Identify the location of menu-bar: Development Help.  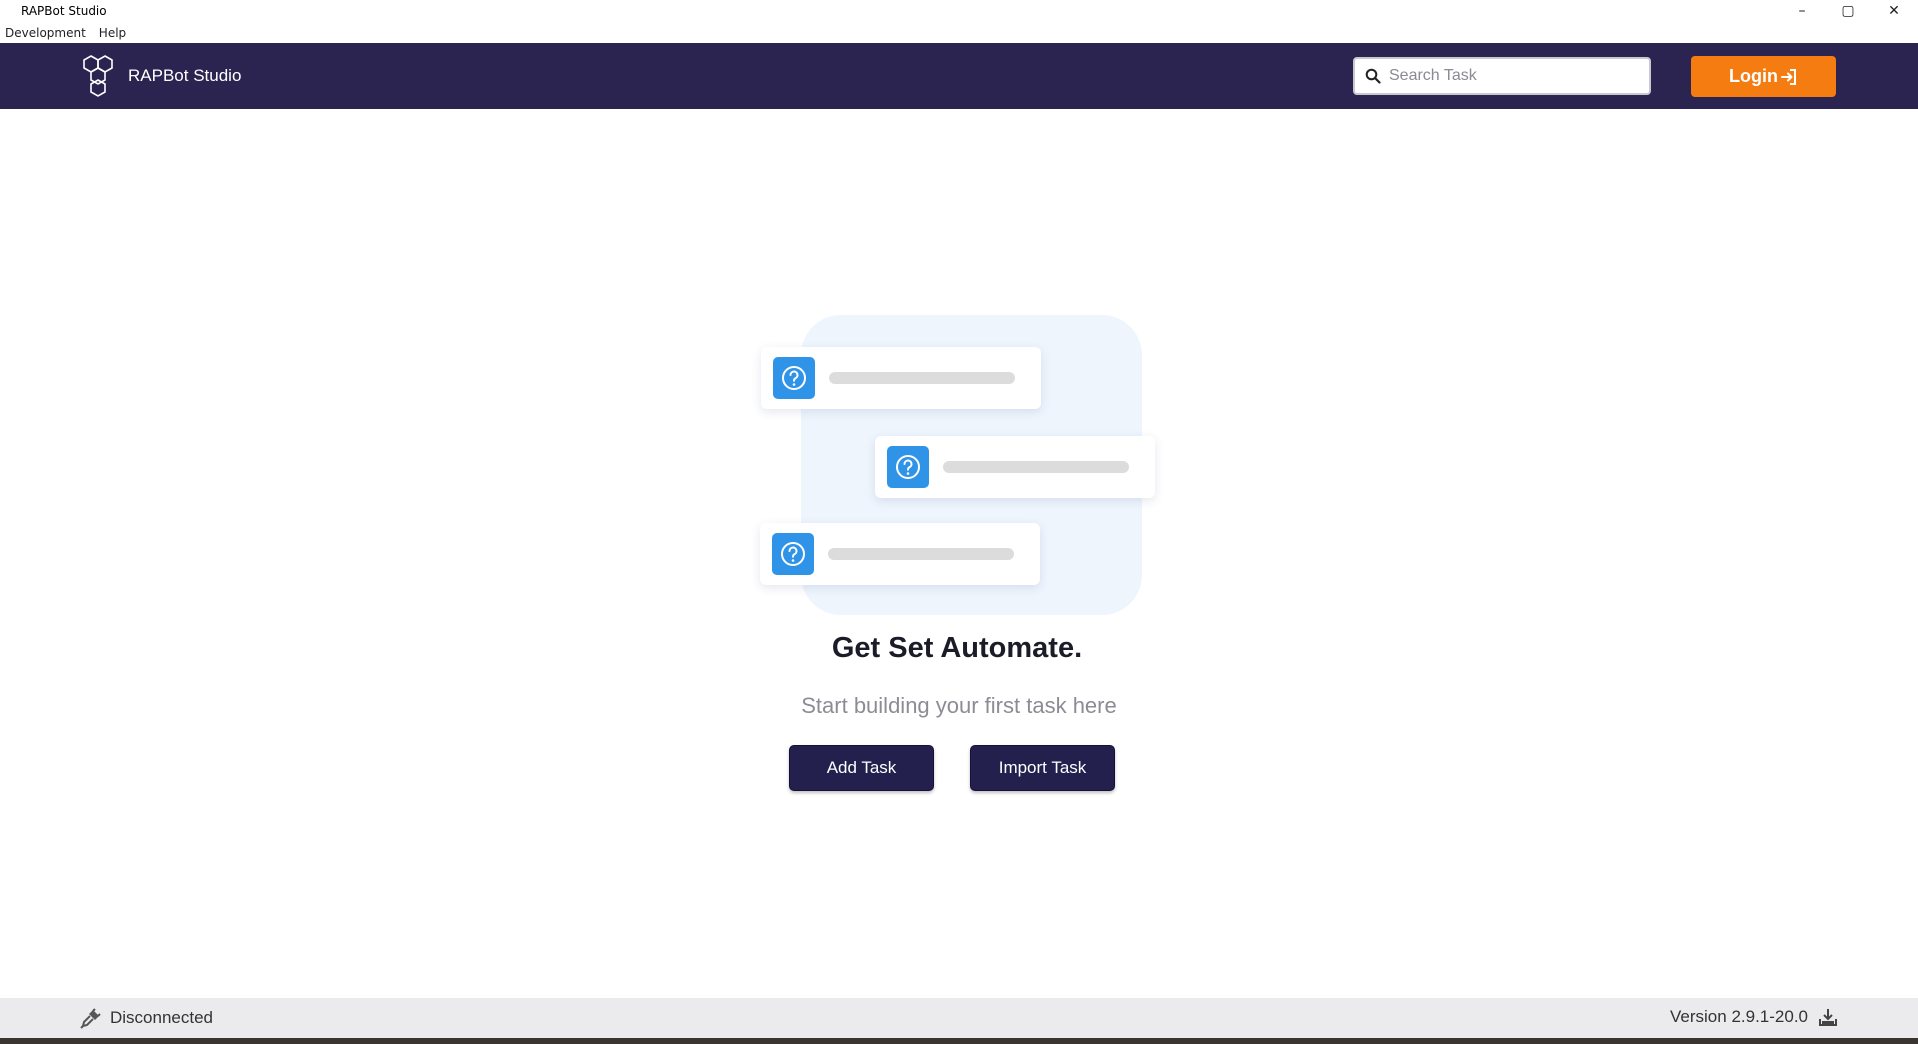
(959, 32).